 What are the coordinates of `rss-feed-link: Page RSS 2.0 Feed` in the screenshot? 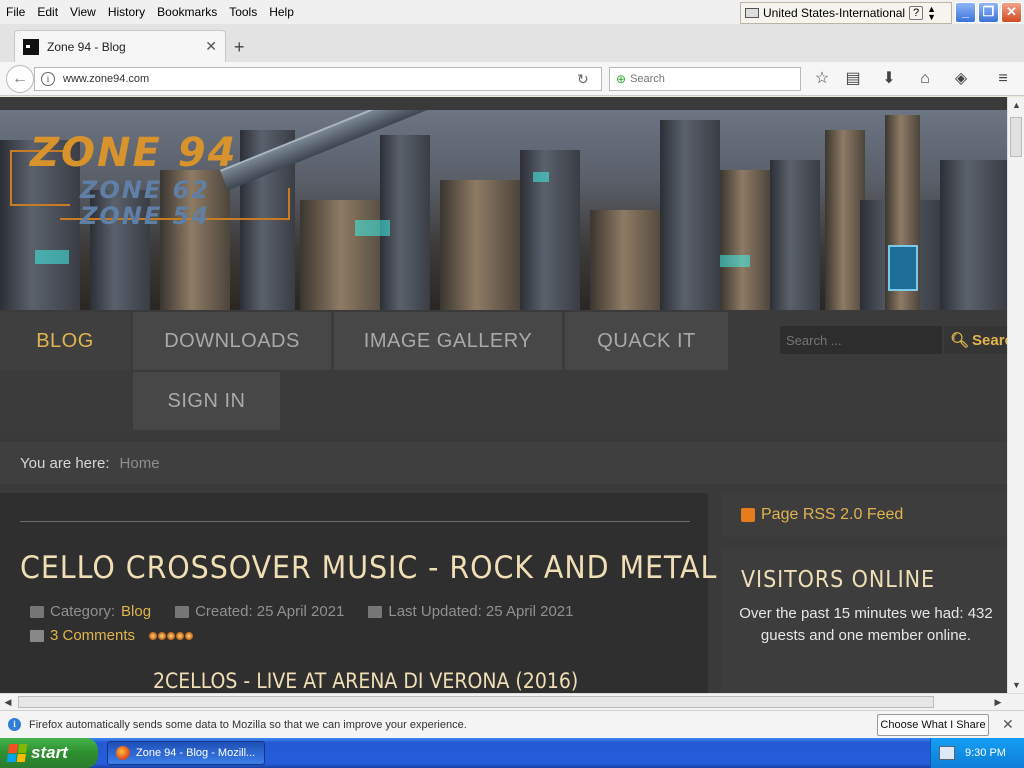 It's located at (864, 515).